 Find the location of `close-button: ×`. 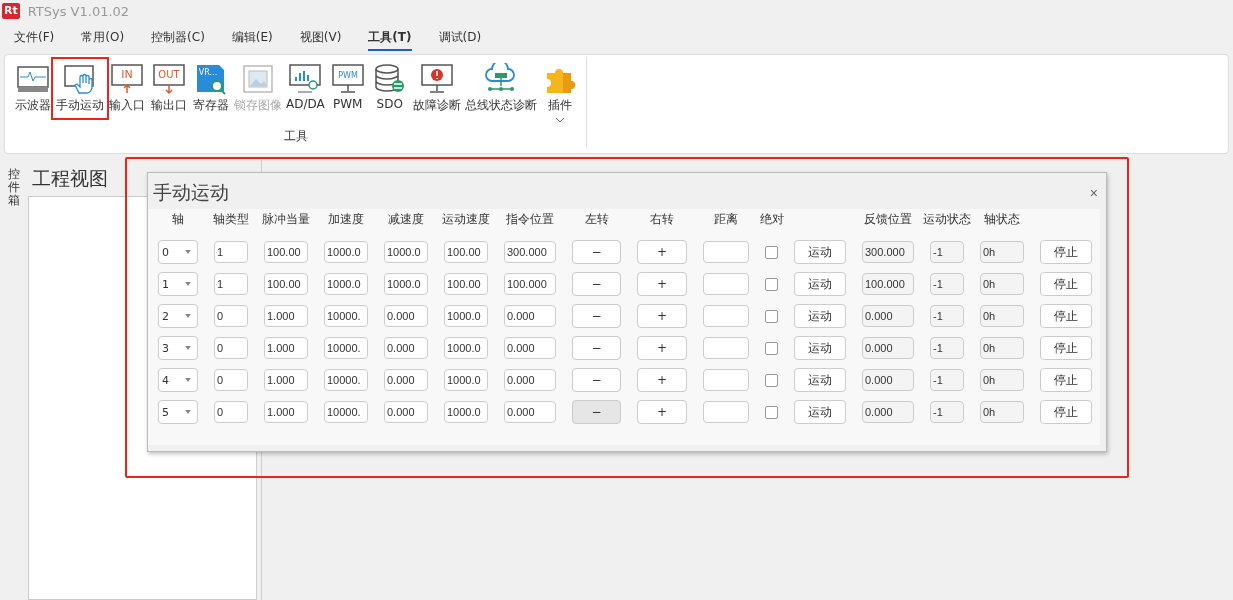

close-button: × is located at coordinates (1093, 193).